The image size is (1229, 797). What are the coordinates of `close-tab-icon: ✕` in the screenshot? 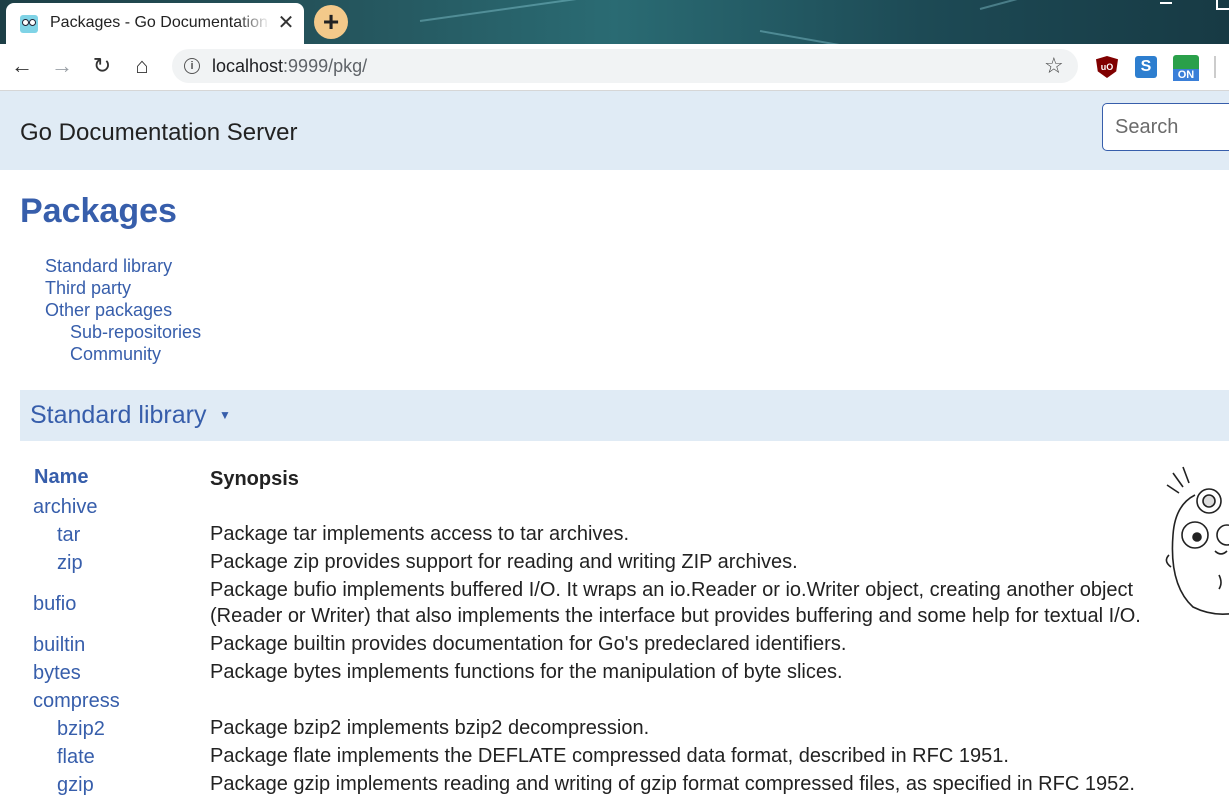 It's located at (286, 23).